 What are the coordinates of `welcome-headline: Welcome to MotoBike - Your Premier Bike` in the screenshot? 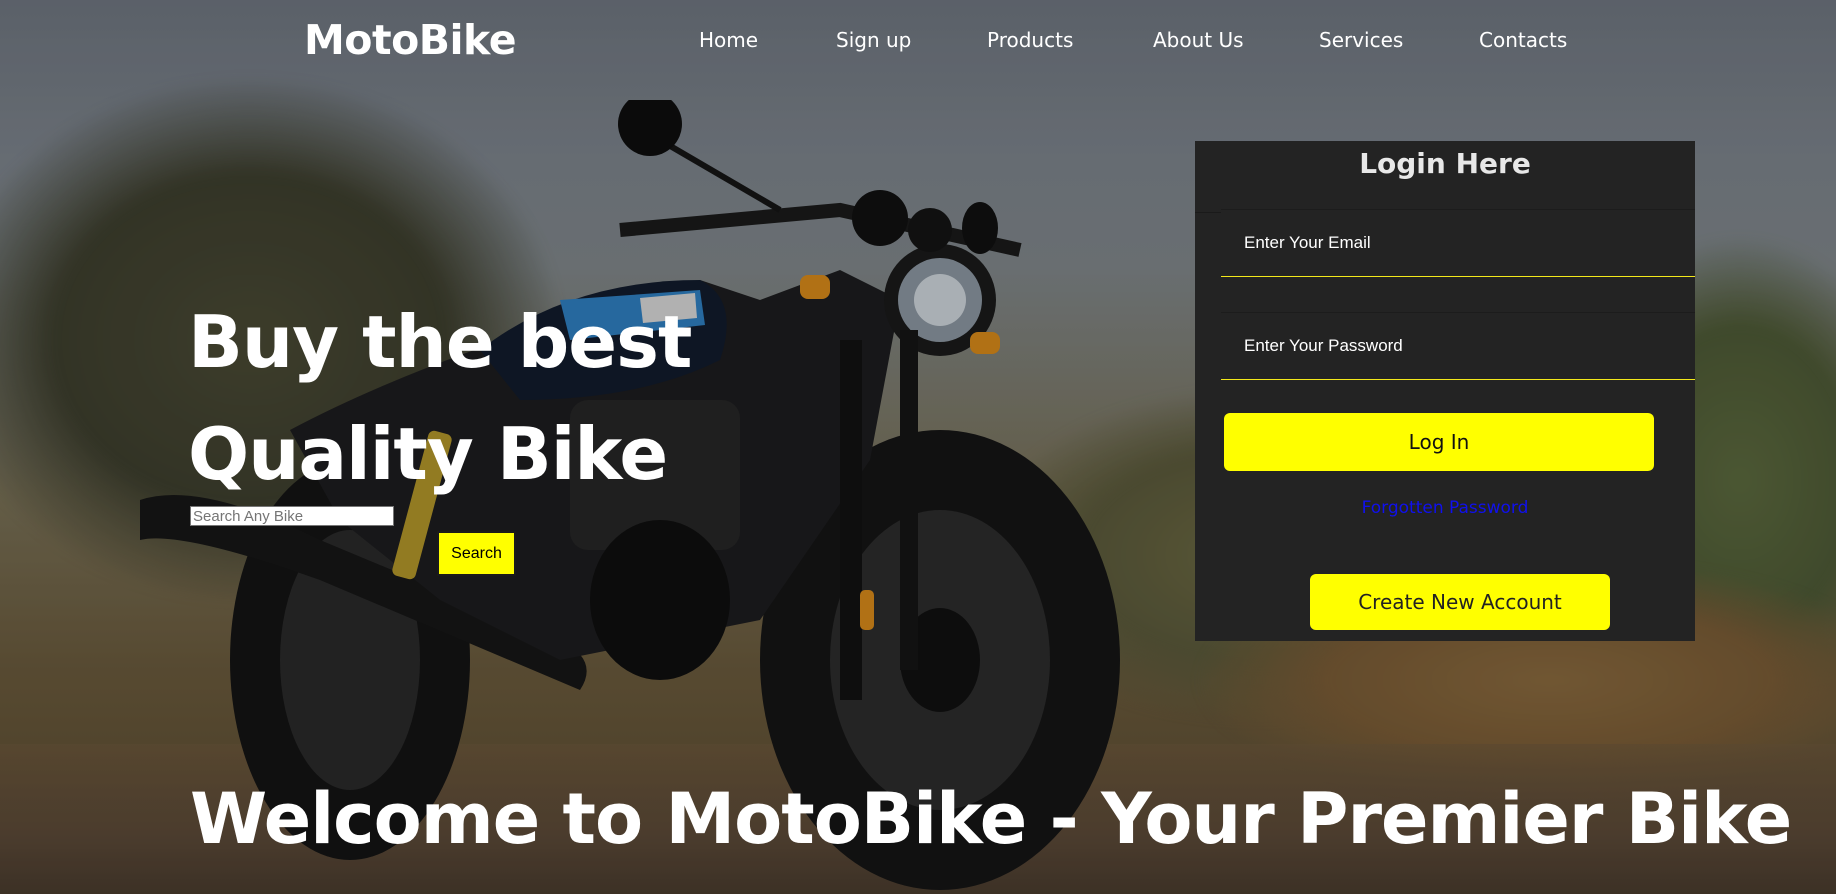 It's located at (991, 819).